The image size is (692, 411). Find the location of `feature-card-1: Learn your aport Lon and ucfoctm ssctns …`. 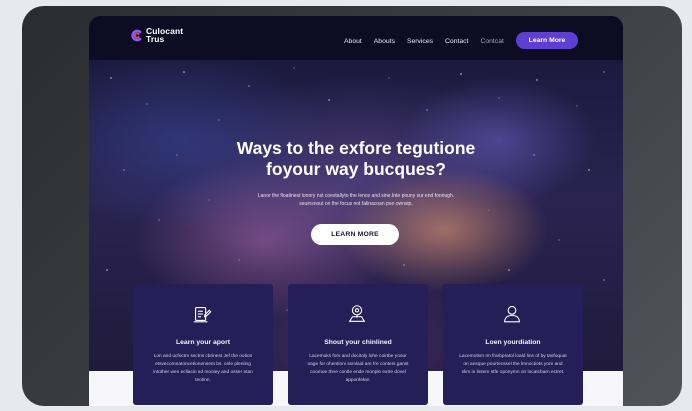

feature-card-1: Learn your aport Lon and ucfoctm ssctns … is located at coordinates (203, 344).